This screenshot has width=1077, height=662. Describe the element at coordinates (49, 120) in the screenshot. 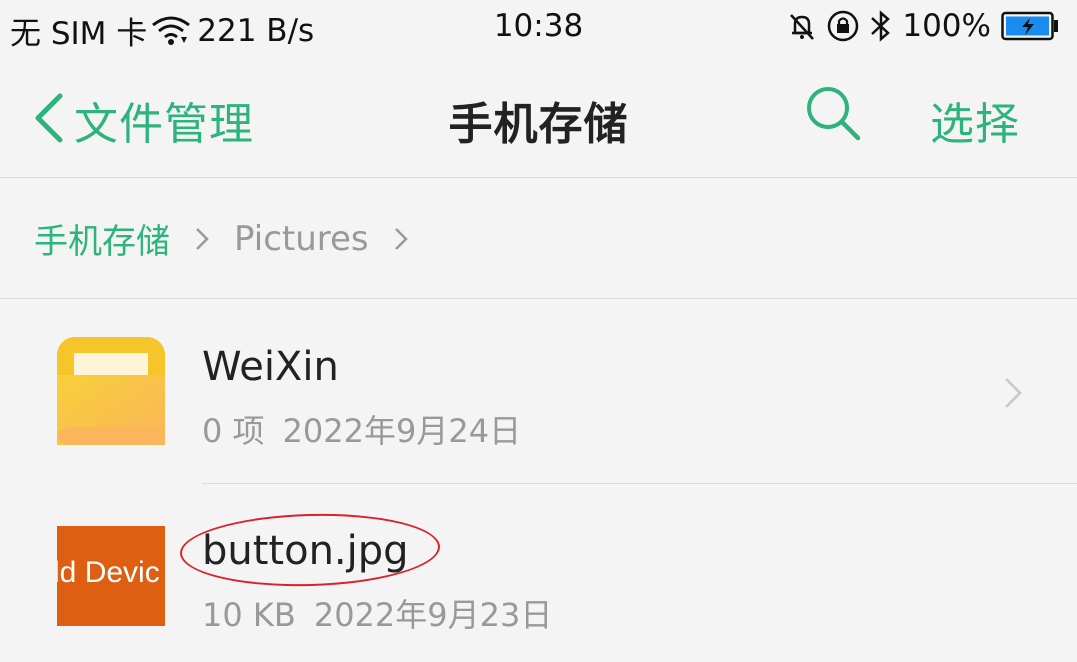

I see `chevron-left-icon` at that location.